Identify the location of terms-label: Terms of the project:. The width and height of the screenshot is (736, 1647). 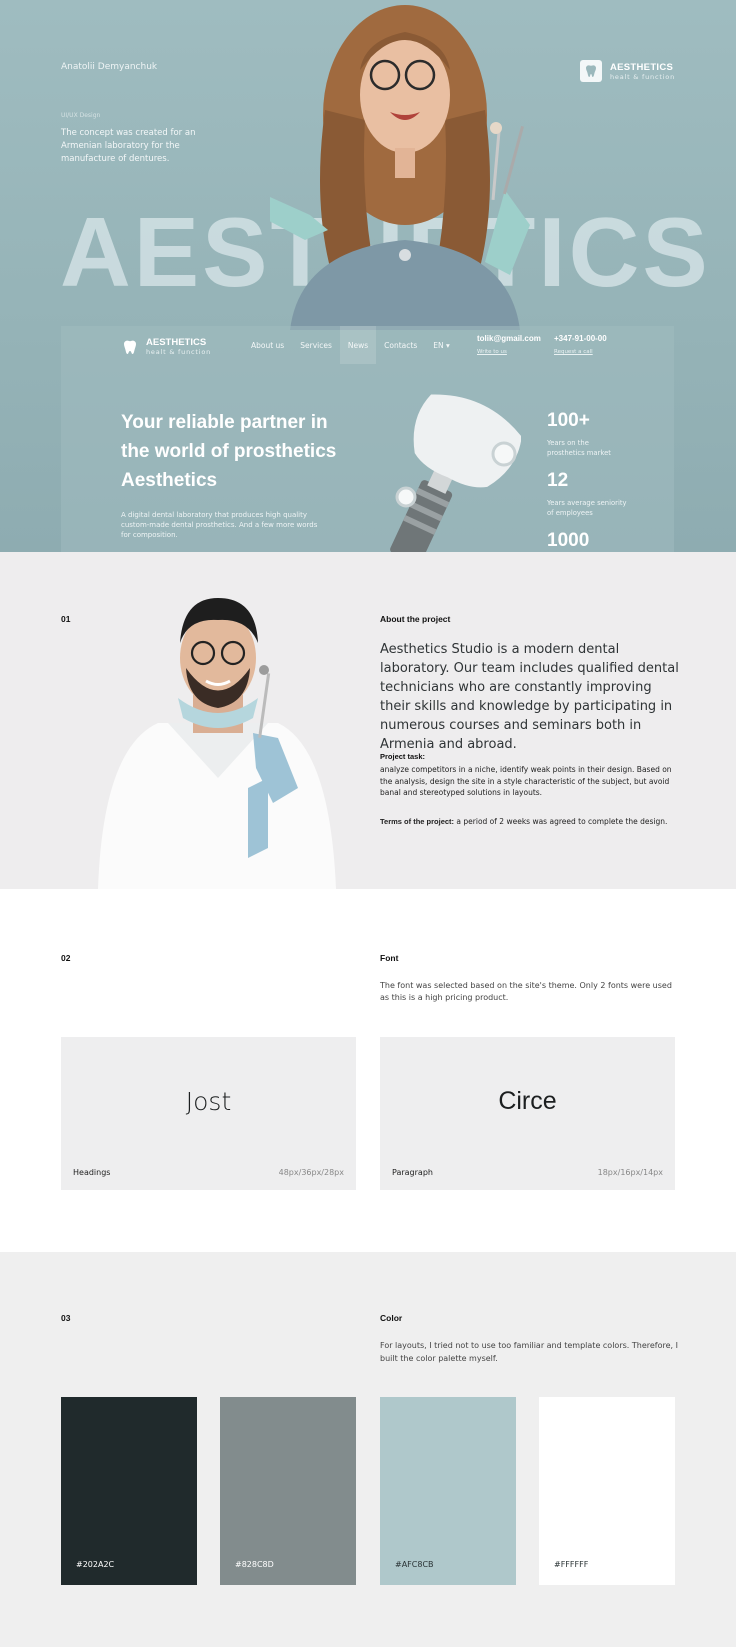
(417, 821).